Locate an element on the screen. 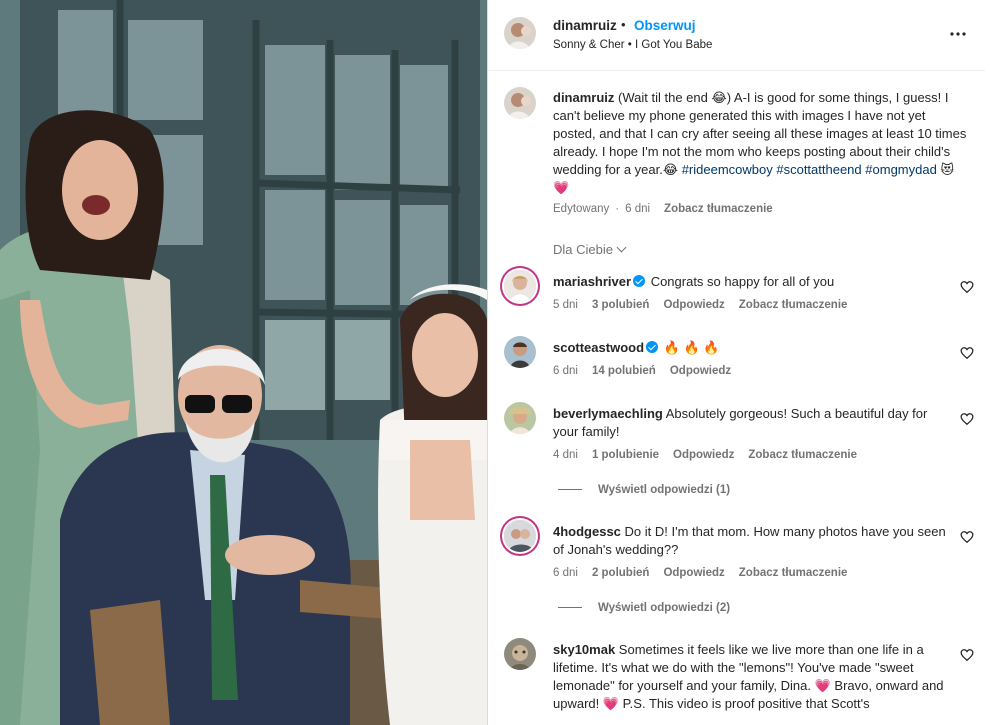 The height and width of the screenshot is (725, 991). caption-meta: Edytowany · 6 dni Zobacz tłumaczenie is located at coordinates (666, 209).